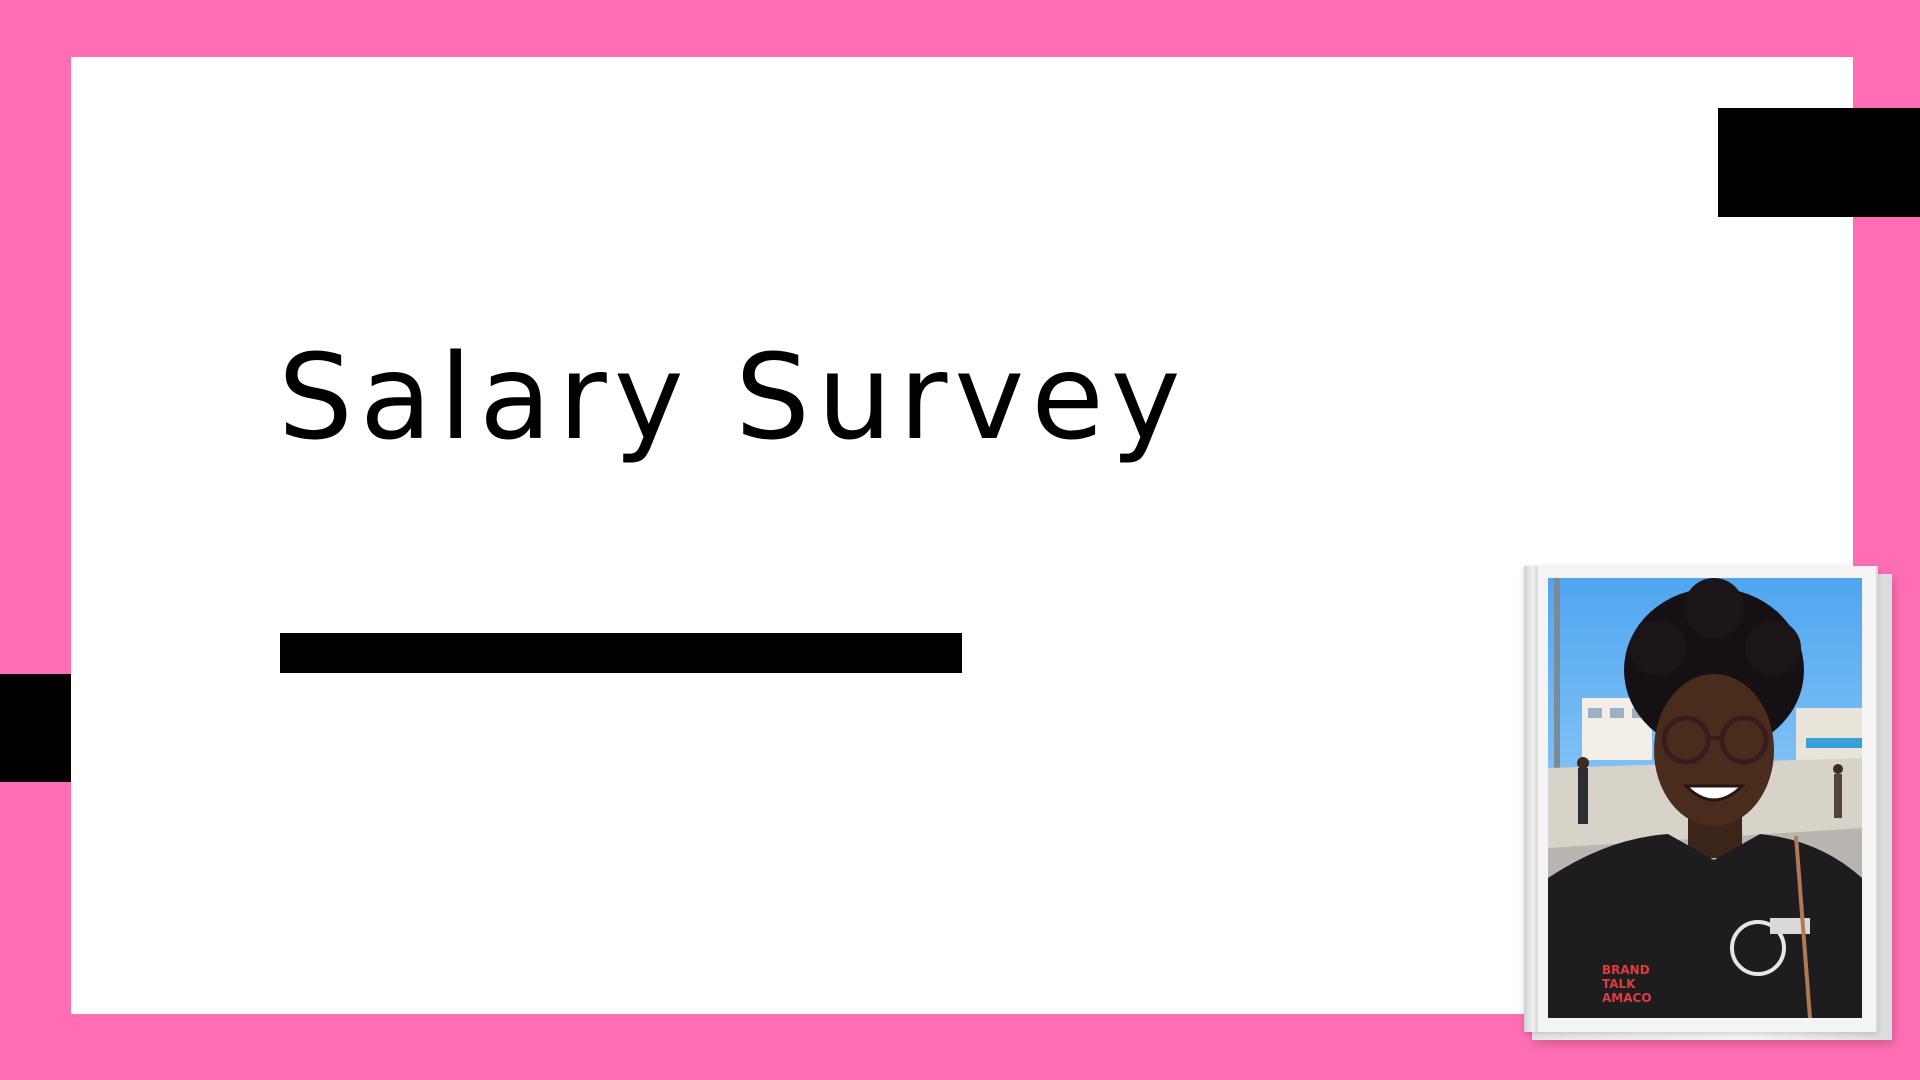 This screenshot has height=1080, width=1920. I want to click on shirt-print-text: AMACO, so click(1627, 998).